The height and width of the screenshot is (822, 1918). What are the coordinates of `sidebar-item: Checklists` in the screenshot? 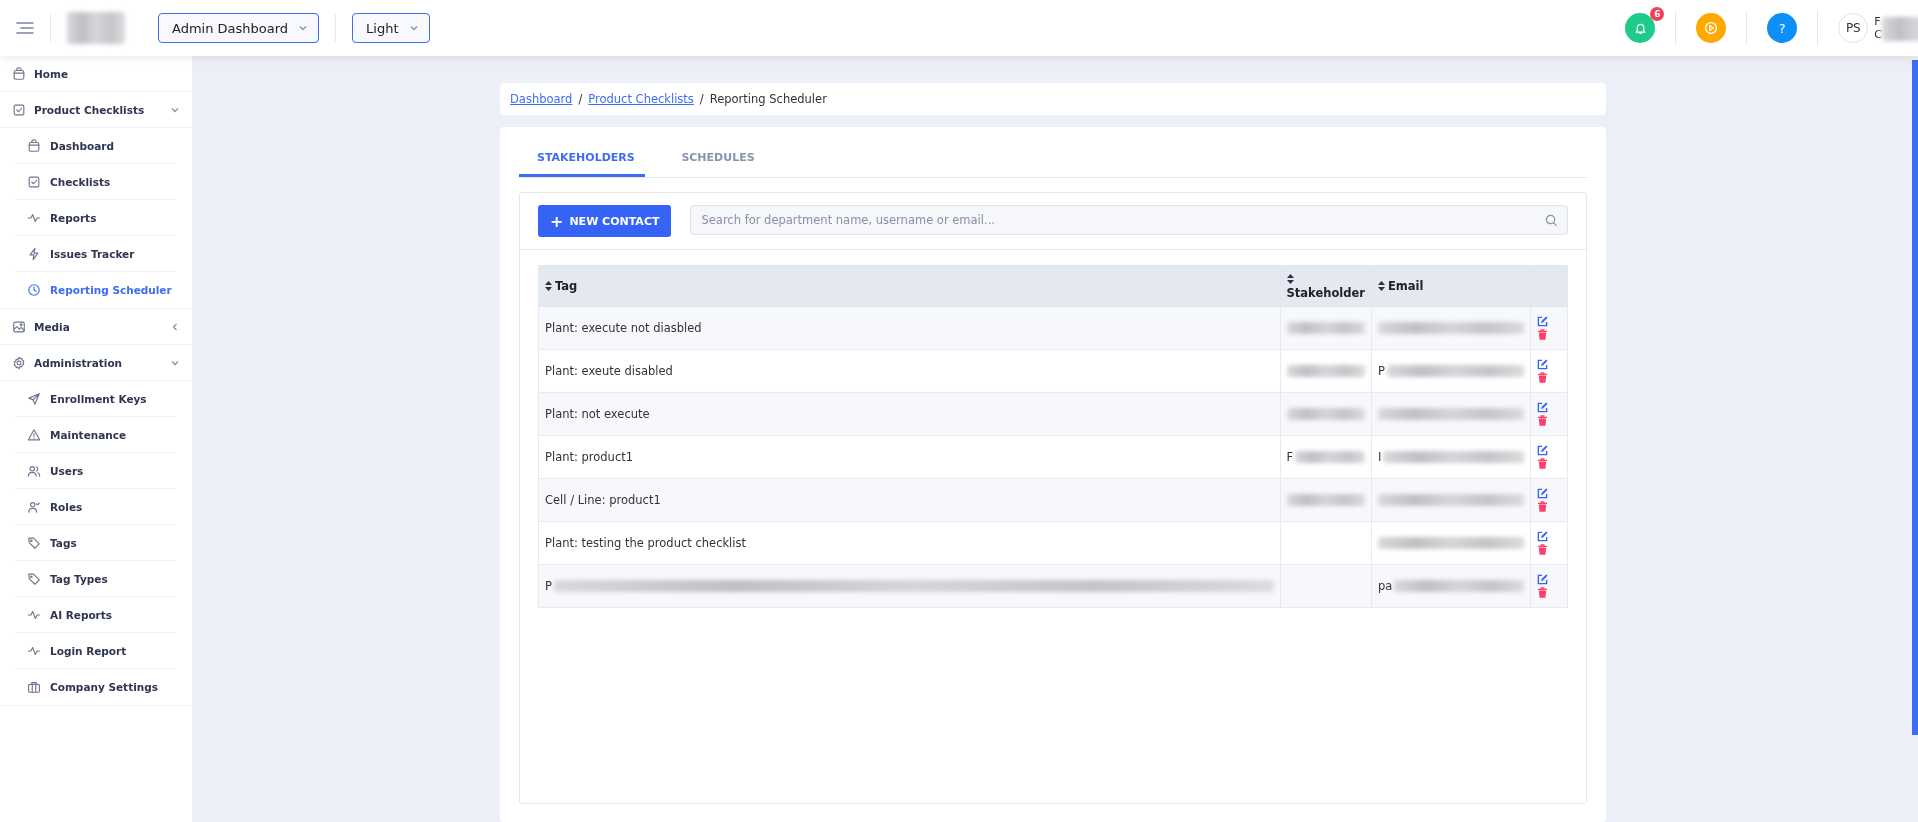 It's located at (95, 182).